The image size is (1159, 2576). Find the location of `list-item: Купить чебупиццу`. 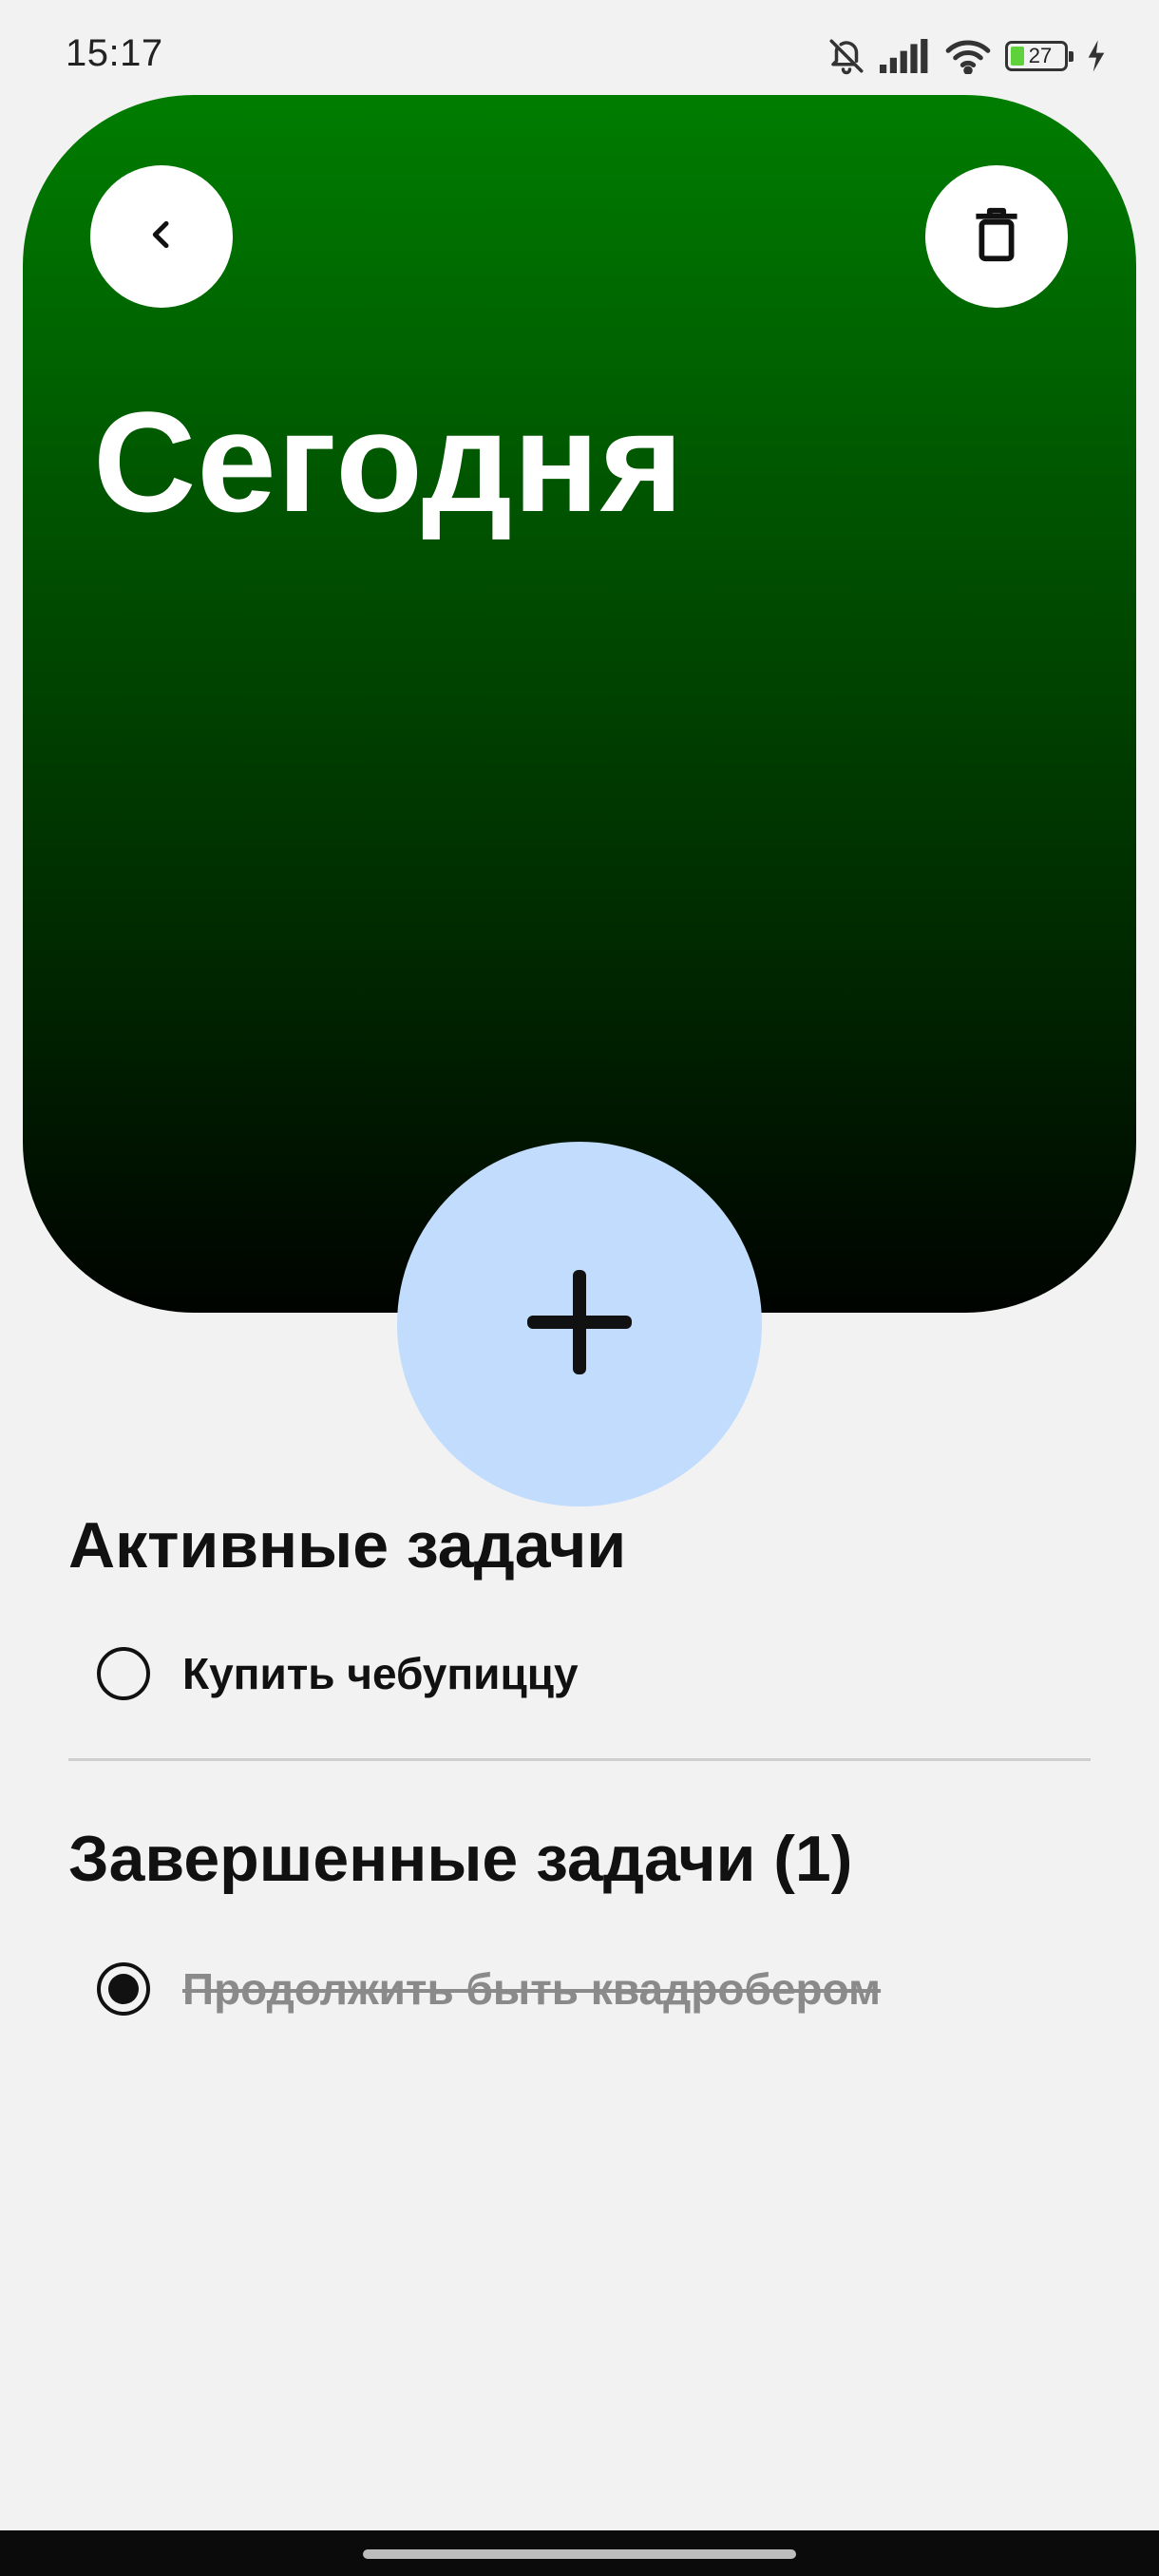

list-item: Купить чебупиццу is located at coordinates (338, 1673).